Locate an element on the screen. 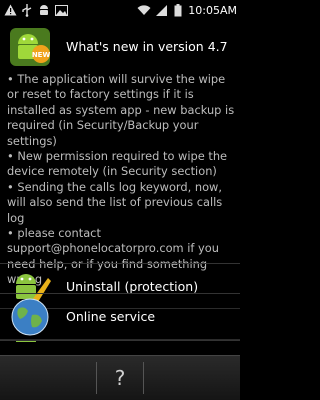  android-new-icon: NEW is located at coordinates (30, 46).